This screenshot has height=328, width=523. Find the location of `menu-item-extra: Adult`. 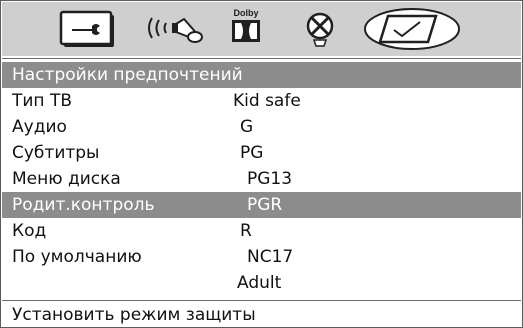

menu-item-extra: Adult is located at coordinates (261, 283).